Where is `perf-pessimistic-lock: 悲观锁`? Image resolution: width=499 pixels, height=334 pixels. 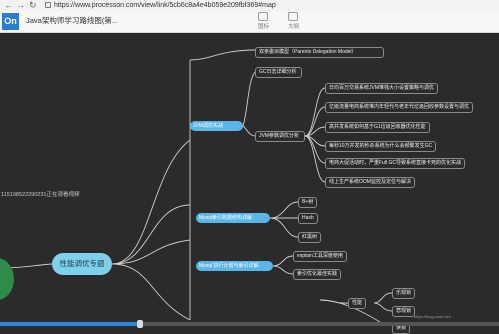
perf-pessimistic-lock: 悲观锁 is located at coordinates (404, 311).